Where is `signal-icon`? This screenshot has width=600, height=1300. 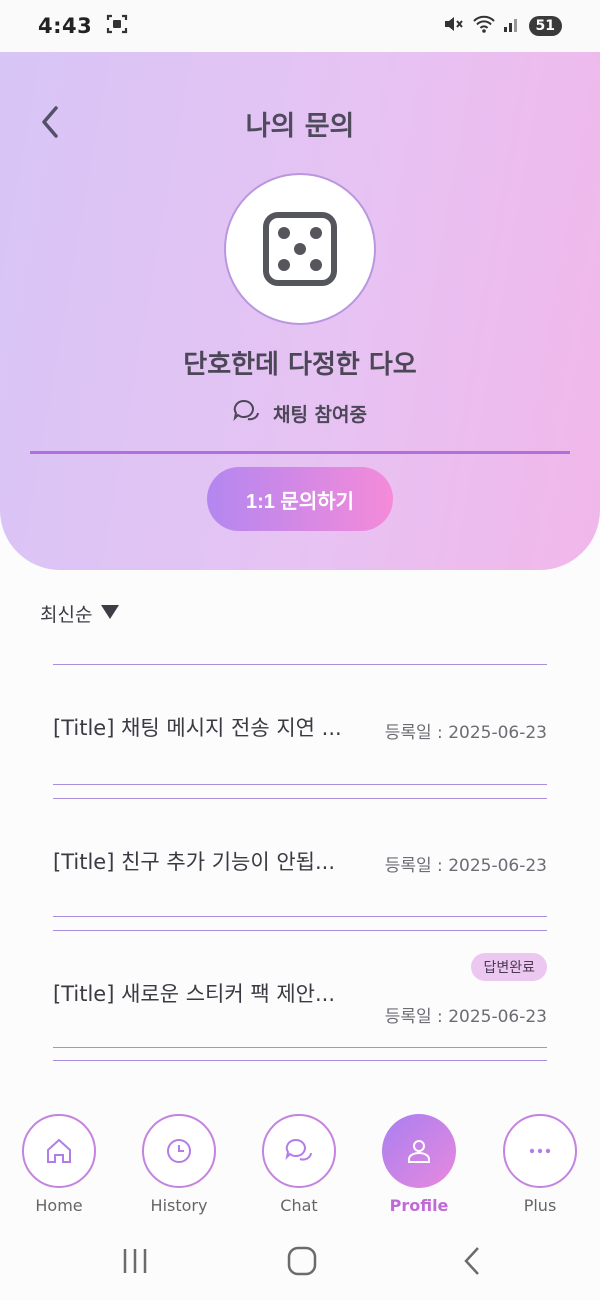 signal-icon is located at coordinates (512, 26).